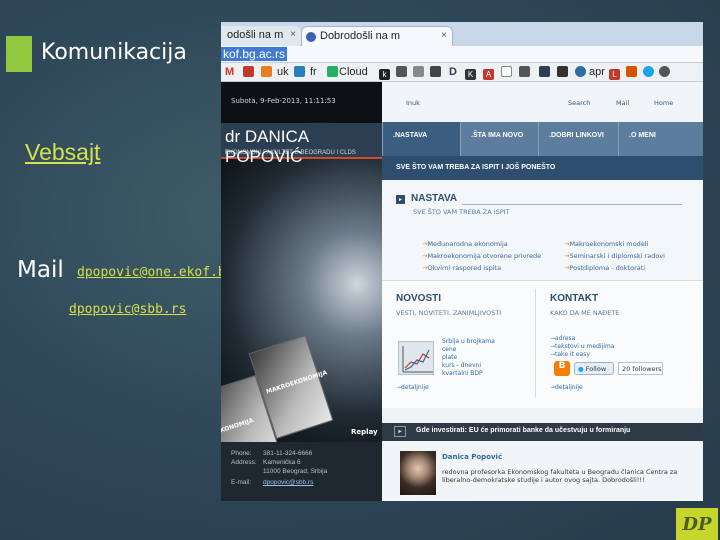  Describe the element at coordinates (449, 349) in the screenshot. I see `news-link: cene` at that location.